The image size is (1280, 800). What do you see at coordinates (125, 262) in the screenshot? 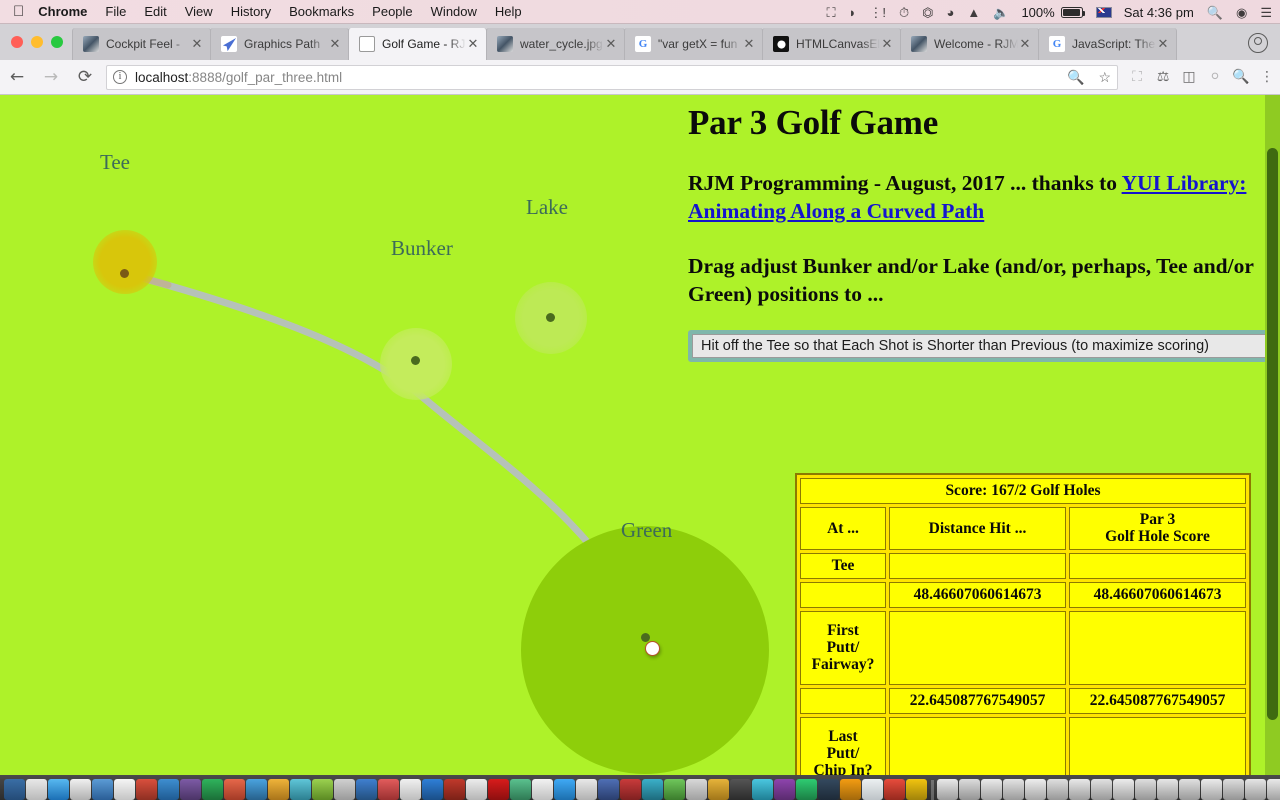
I see `course-feature-tee` at bounding box center [125, 262].